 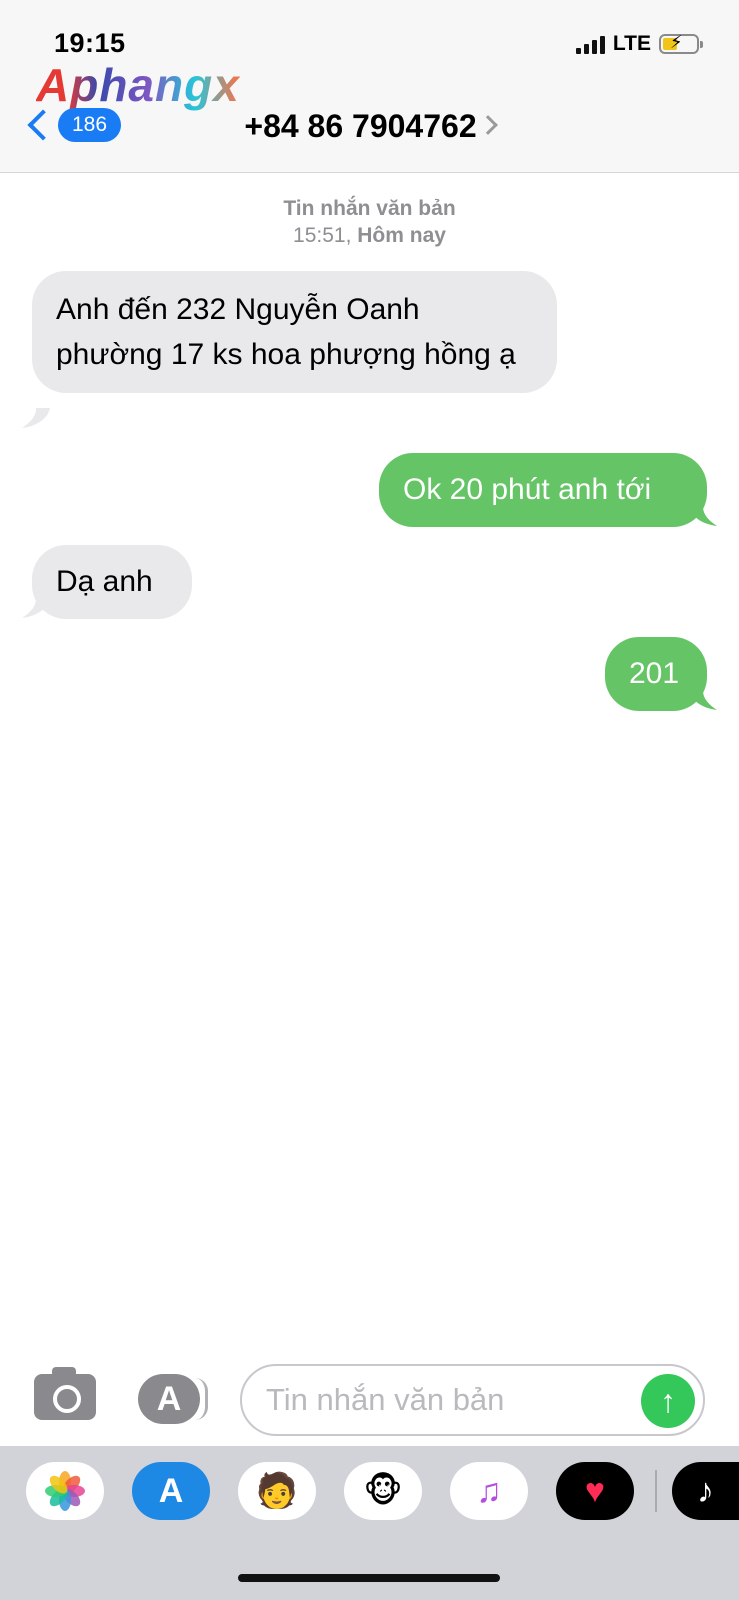 I want to click on home-indicator, so click(x=369, y=1578).